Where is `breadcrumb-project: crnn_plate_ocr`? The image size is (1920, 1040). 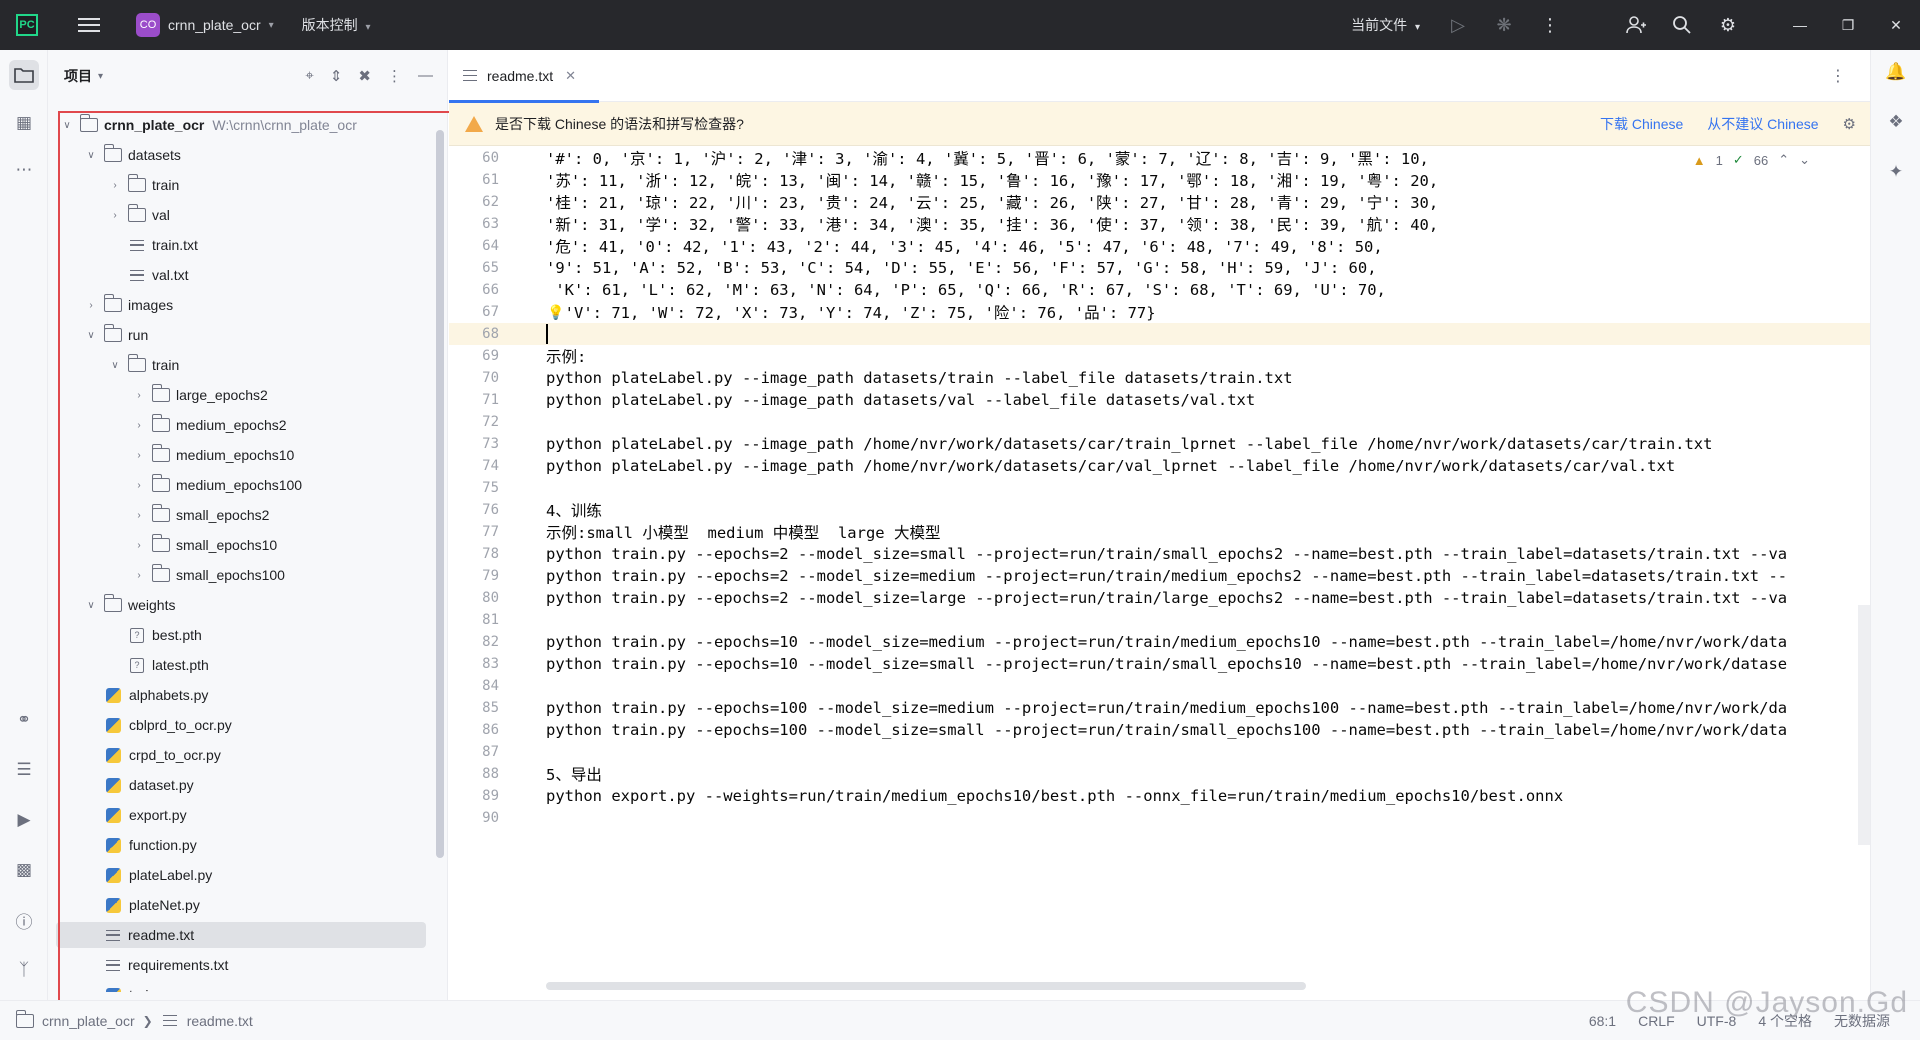
breadcrumb-project: crnn_plate_ocr is located at coordinates (88, 1021).